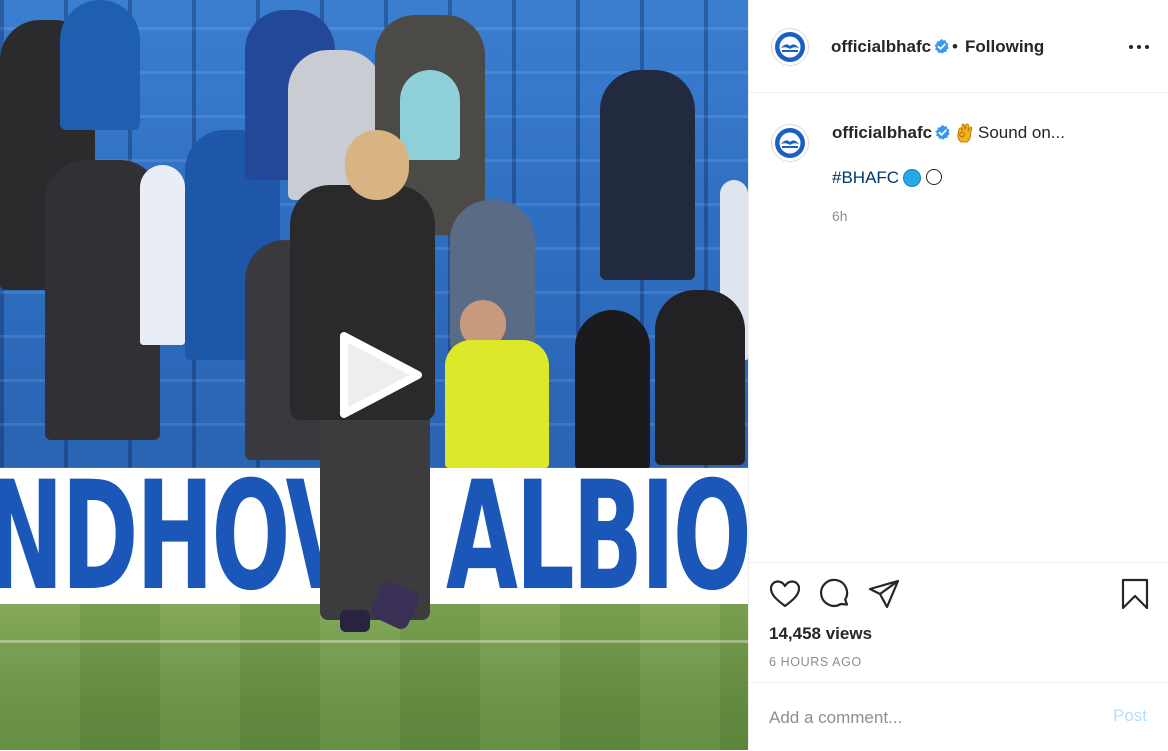 The height and width of the screenshot is (751, 1168). What do you see at coordinates (840, 216) in the screenshot?
I see `caption-timestamp: 6h` at bounding box center [840, 216].